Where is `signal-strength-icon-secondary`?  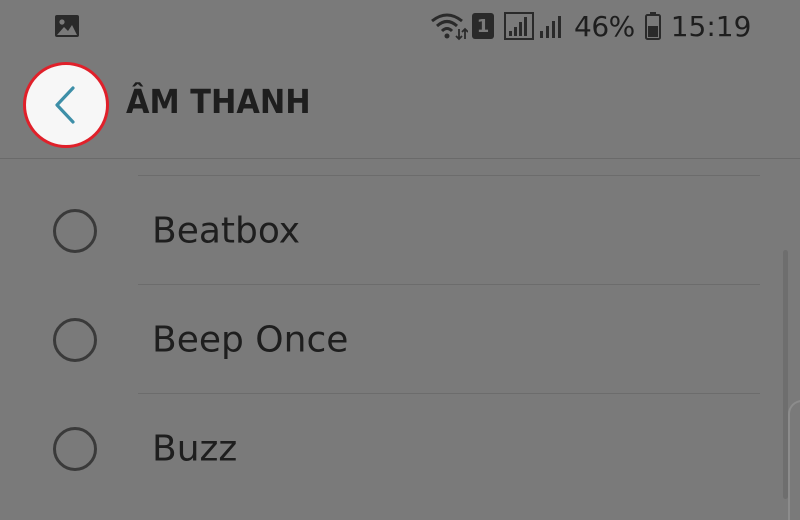
signal-strength-icon-secondary is located at coordinates (550, 27).